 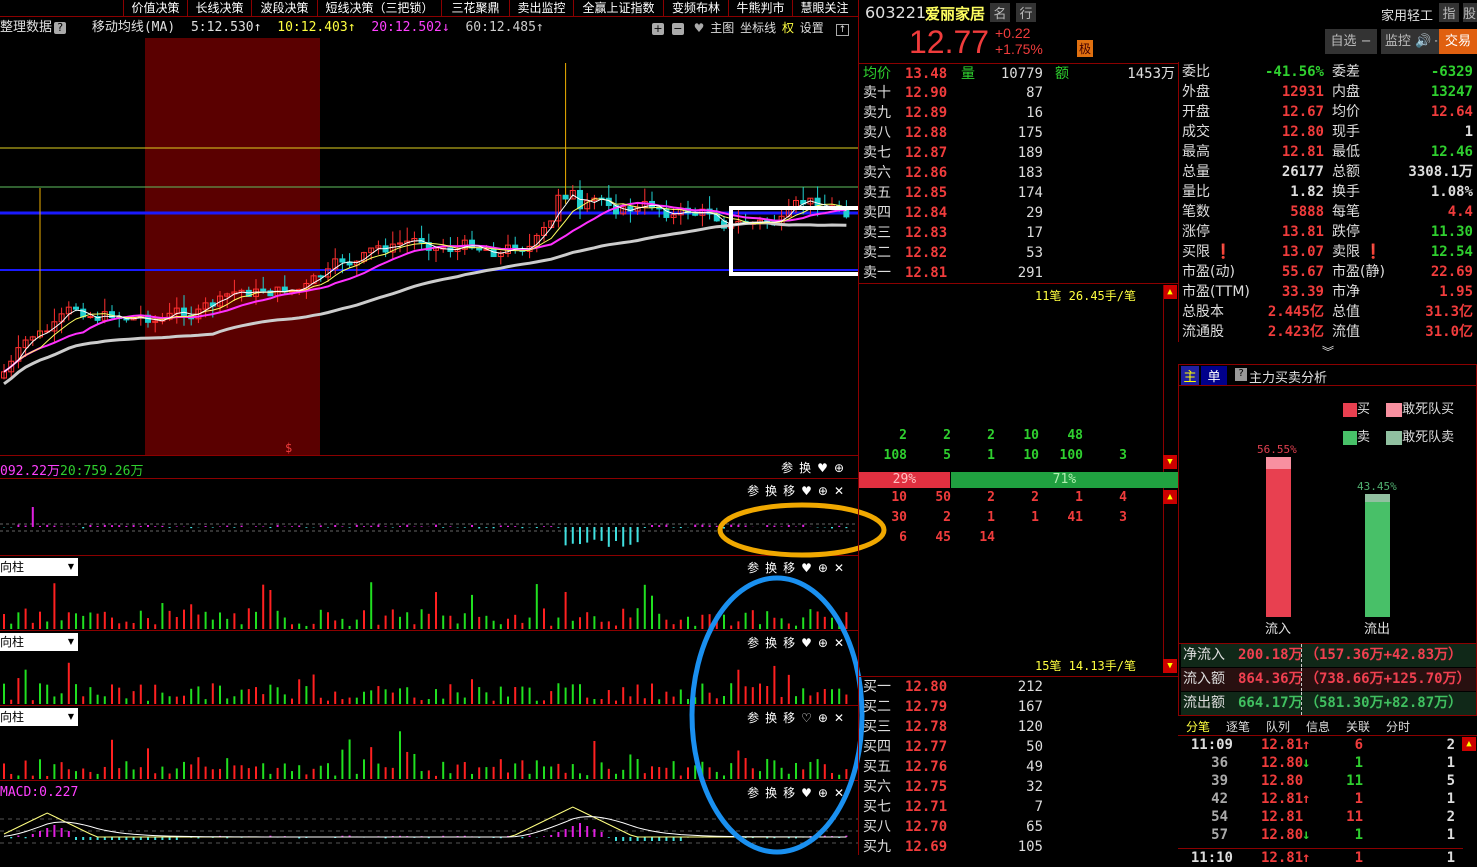 I want to click on industry-button: 行, so click(x=1026, y=12).